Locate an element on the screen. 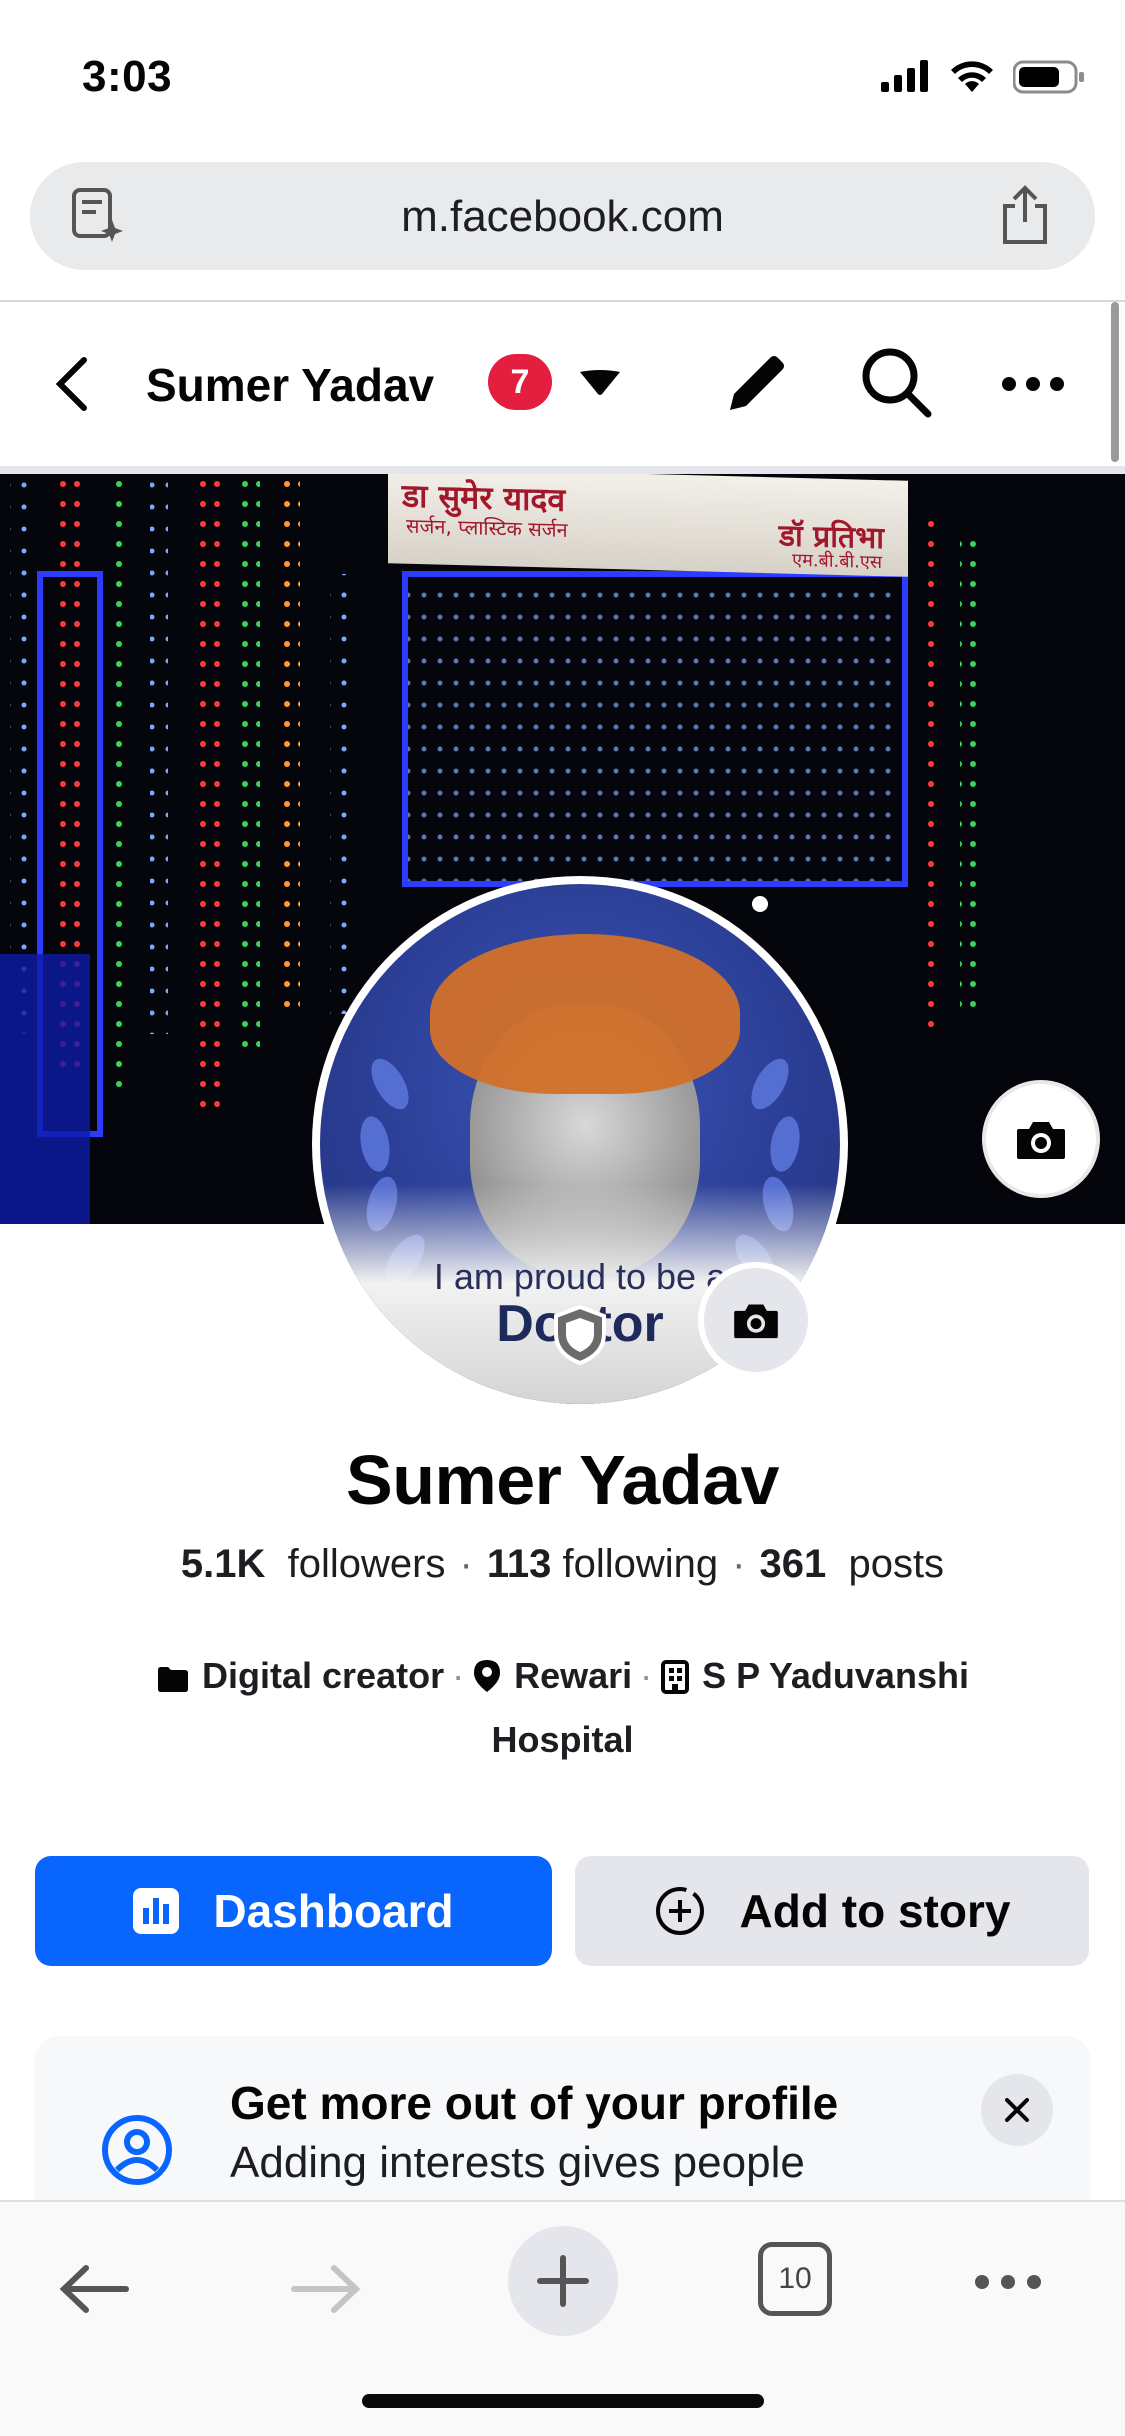 The height and width of the screenshot is (2436, 1125). pencil-icon is located at coordinates (757, 383).